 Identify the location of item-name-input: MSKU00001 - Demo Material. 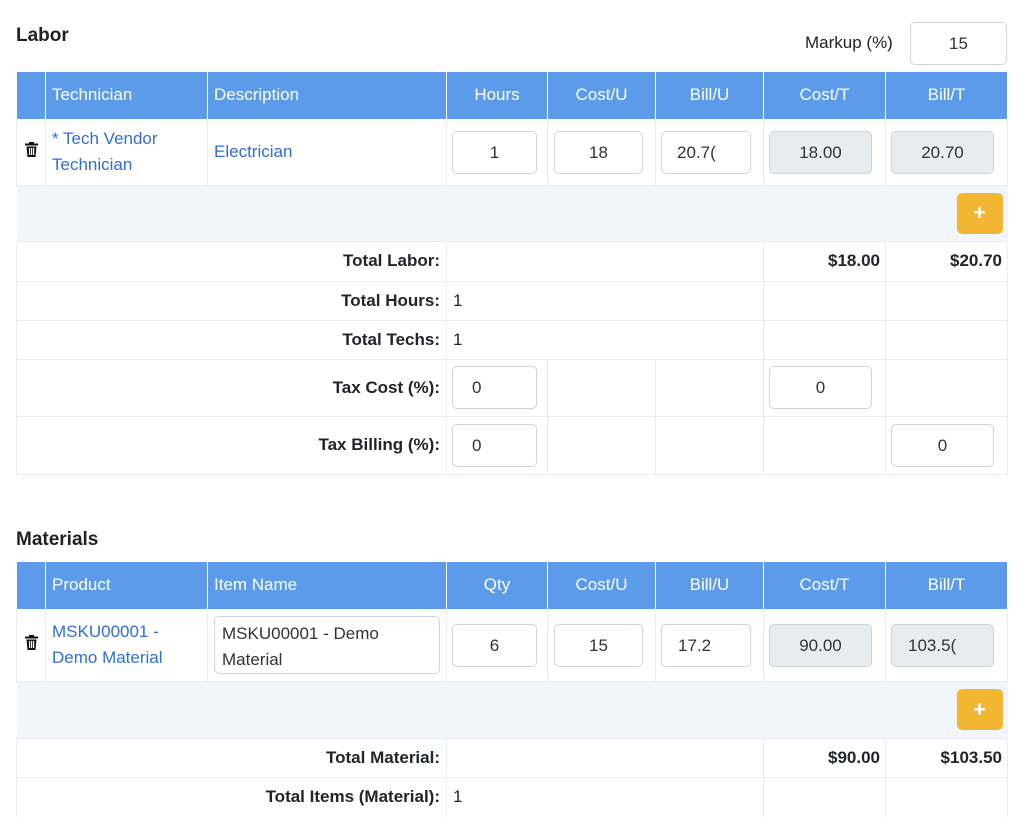
(327, 645).